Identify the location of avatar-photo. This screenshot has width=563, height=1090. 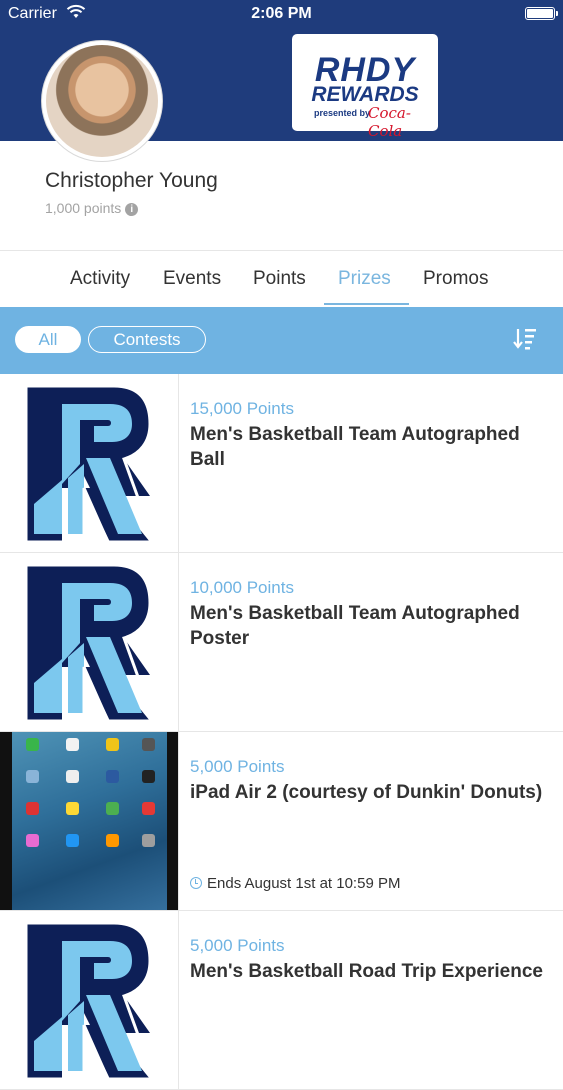
(102, 101).